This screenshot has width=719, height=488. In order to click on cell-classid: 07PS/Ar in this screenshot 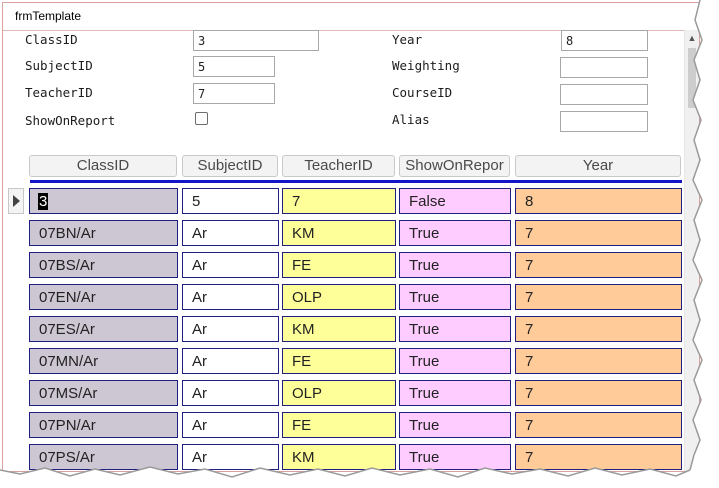, I will do `click(103, 457)`.